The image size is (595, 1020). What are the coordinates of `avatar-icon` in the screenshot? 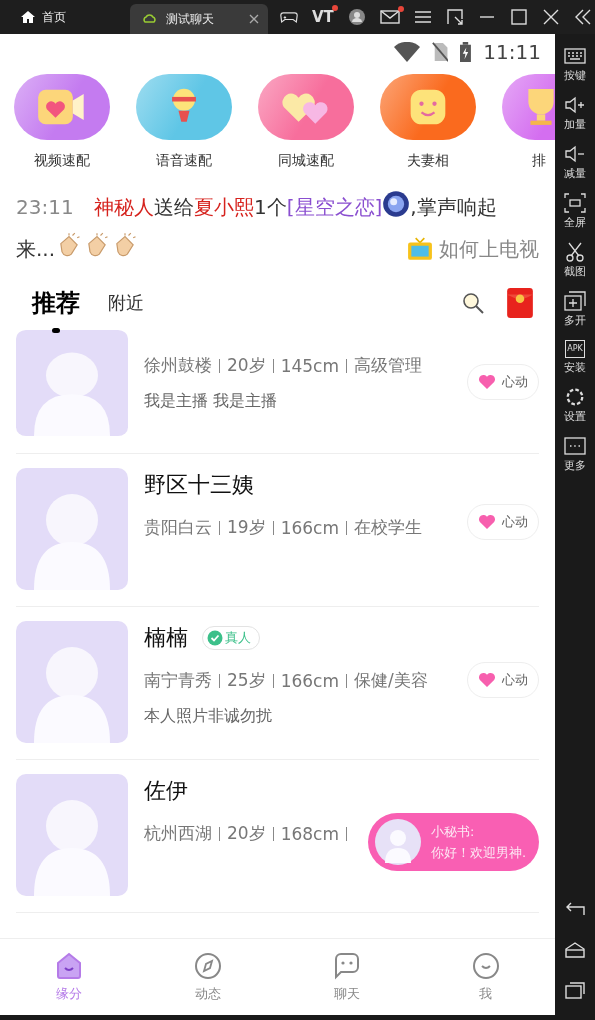 It's located at (356, 17).